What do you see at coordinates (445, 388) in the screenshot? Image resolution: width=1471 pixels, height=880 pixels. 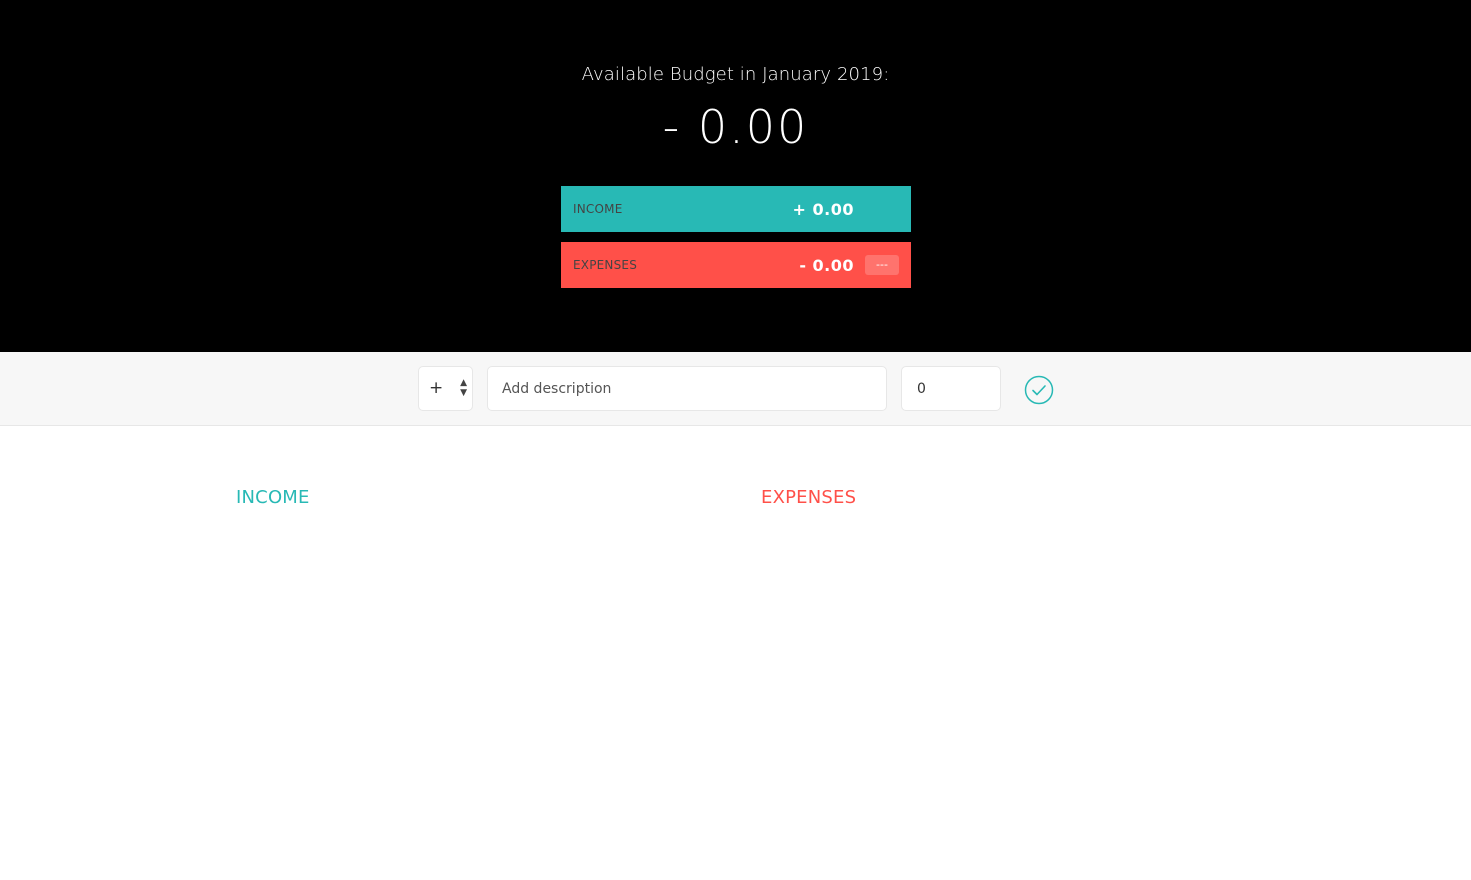 I see `add-type-select: + ▲ ▼` at bounding box center [445, 388].